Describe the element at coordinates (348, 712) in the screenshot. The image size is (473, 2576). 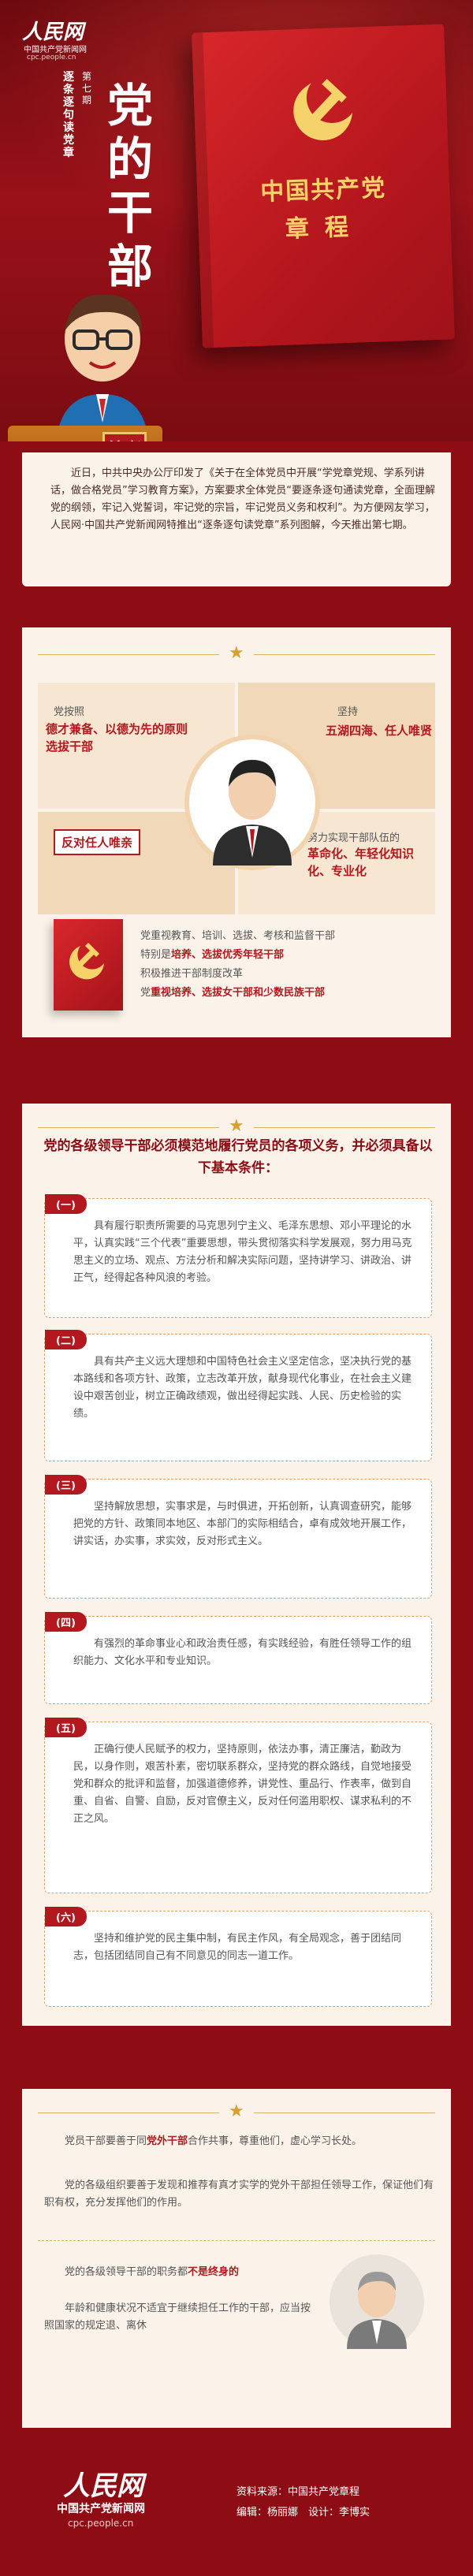
I see `quad2-label: 坚持` at that location.